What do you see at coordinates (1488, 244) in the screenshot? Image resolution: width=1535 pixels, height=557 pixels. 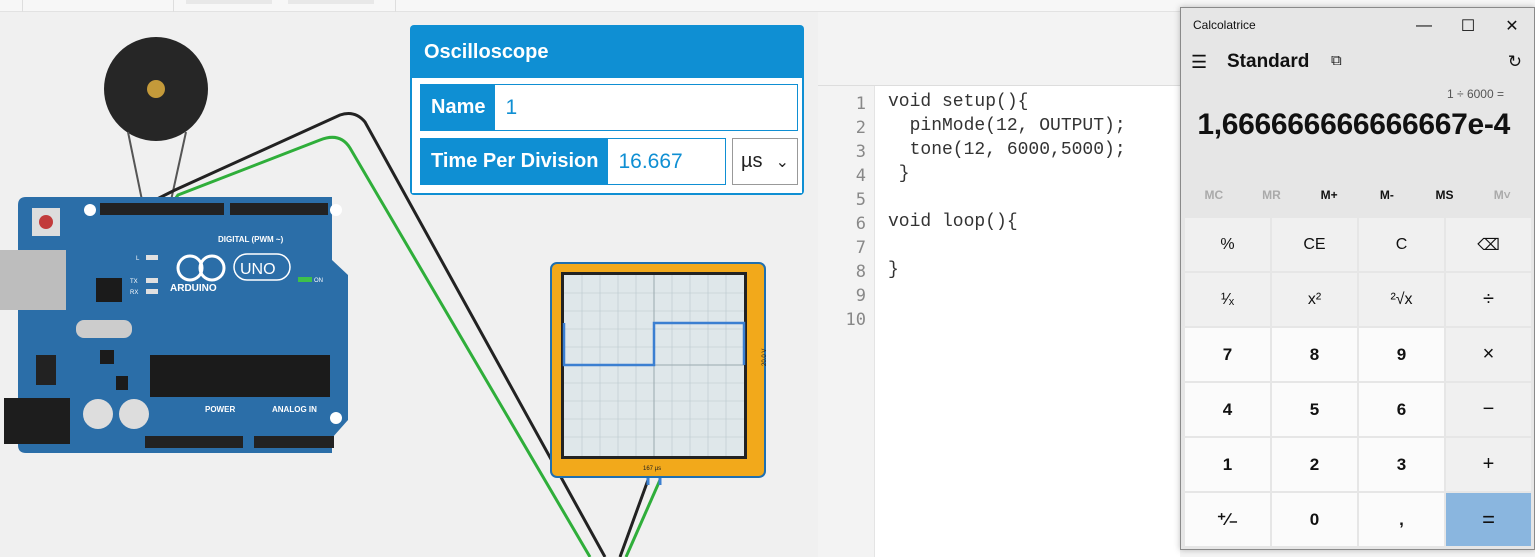 I see `backspace-key: ⌫` at bounding box center [1488, 244].